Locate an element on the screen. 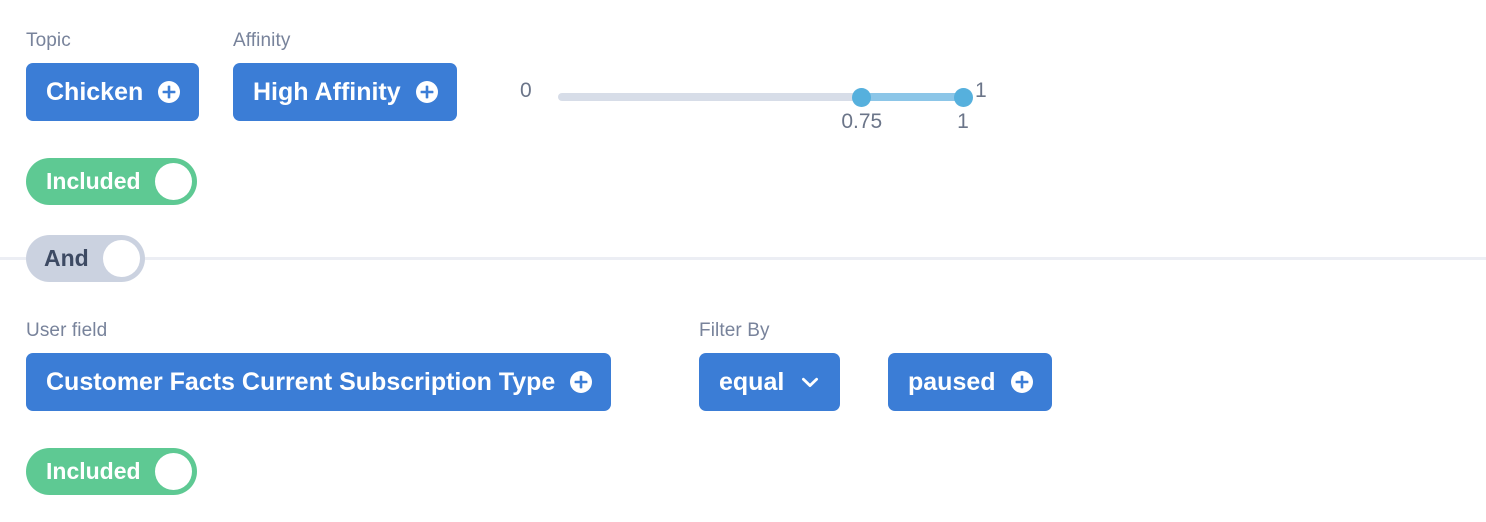 Image resolution: width=1486 pixels, height=522 pixels. filter-value-label: paused is located at coordinates (952, 381).